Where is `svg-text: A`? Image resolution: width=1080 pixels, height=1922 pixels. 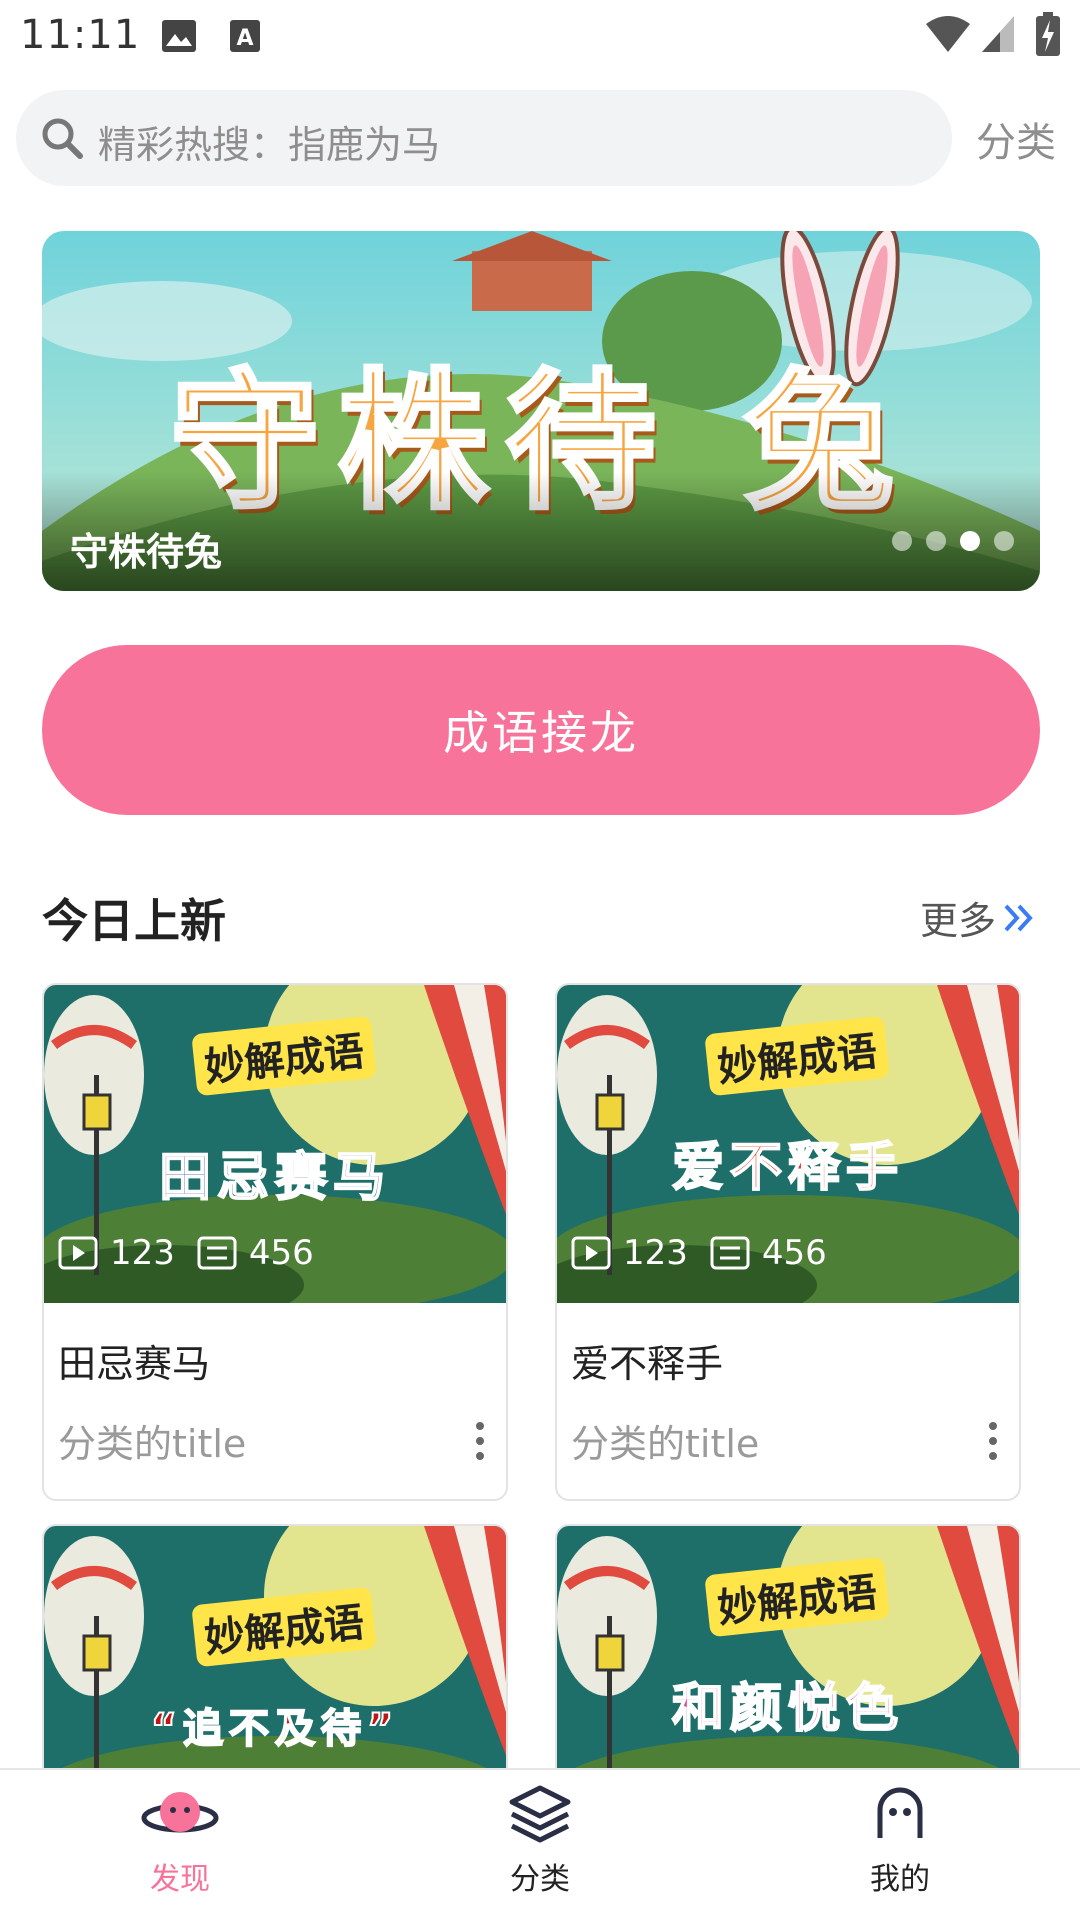
svg-text: A is located at coordinates (244, 38).